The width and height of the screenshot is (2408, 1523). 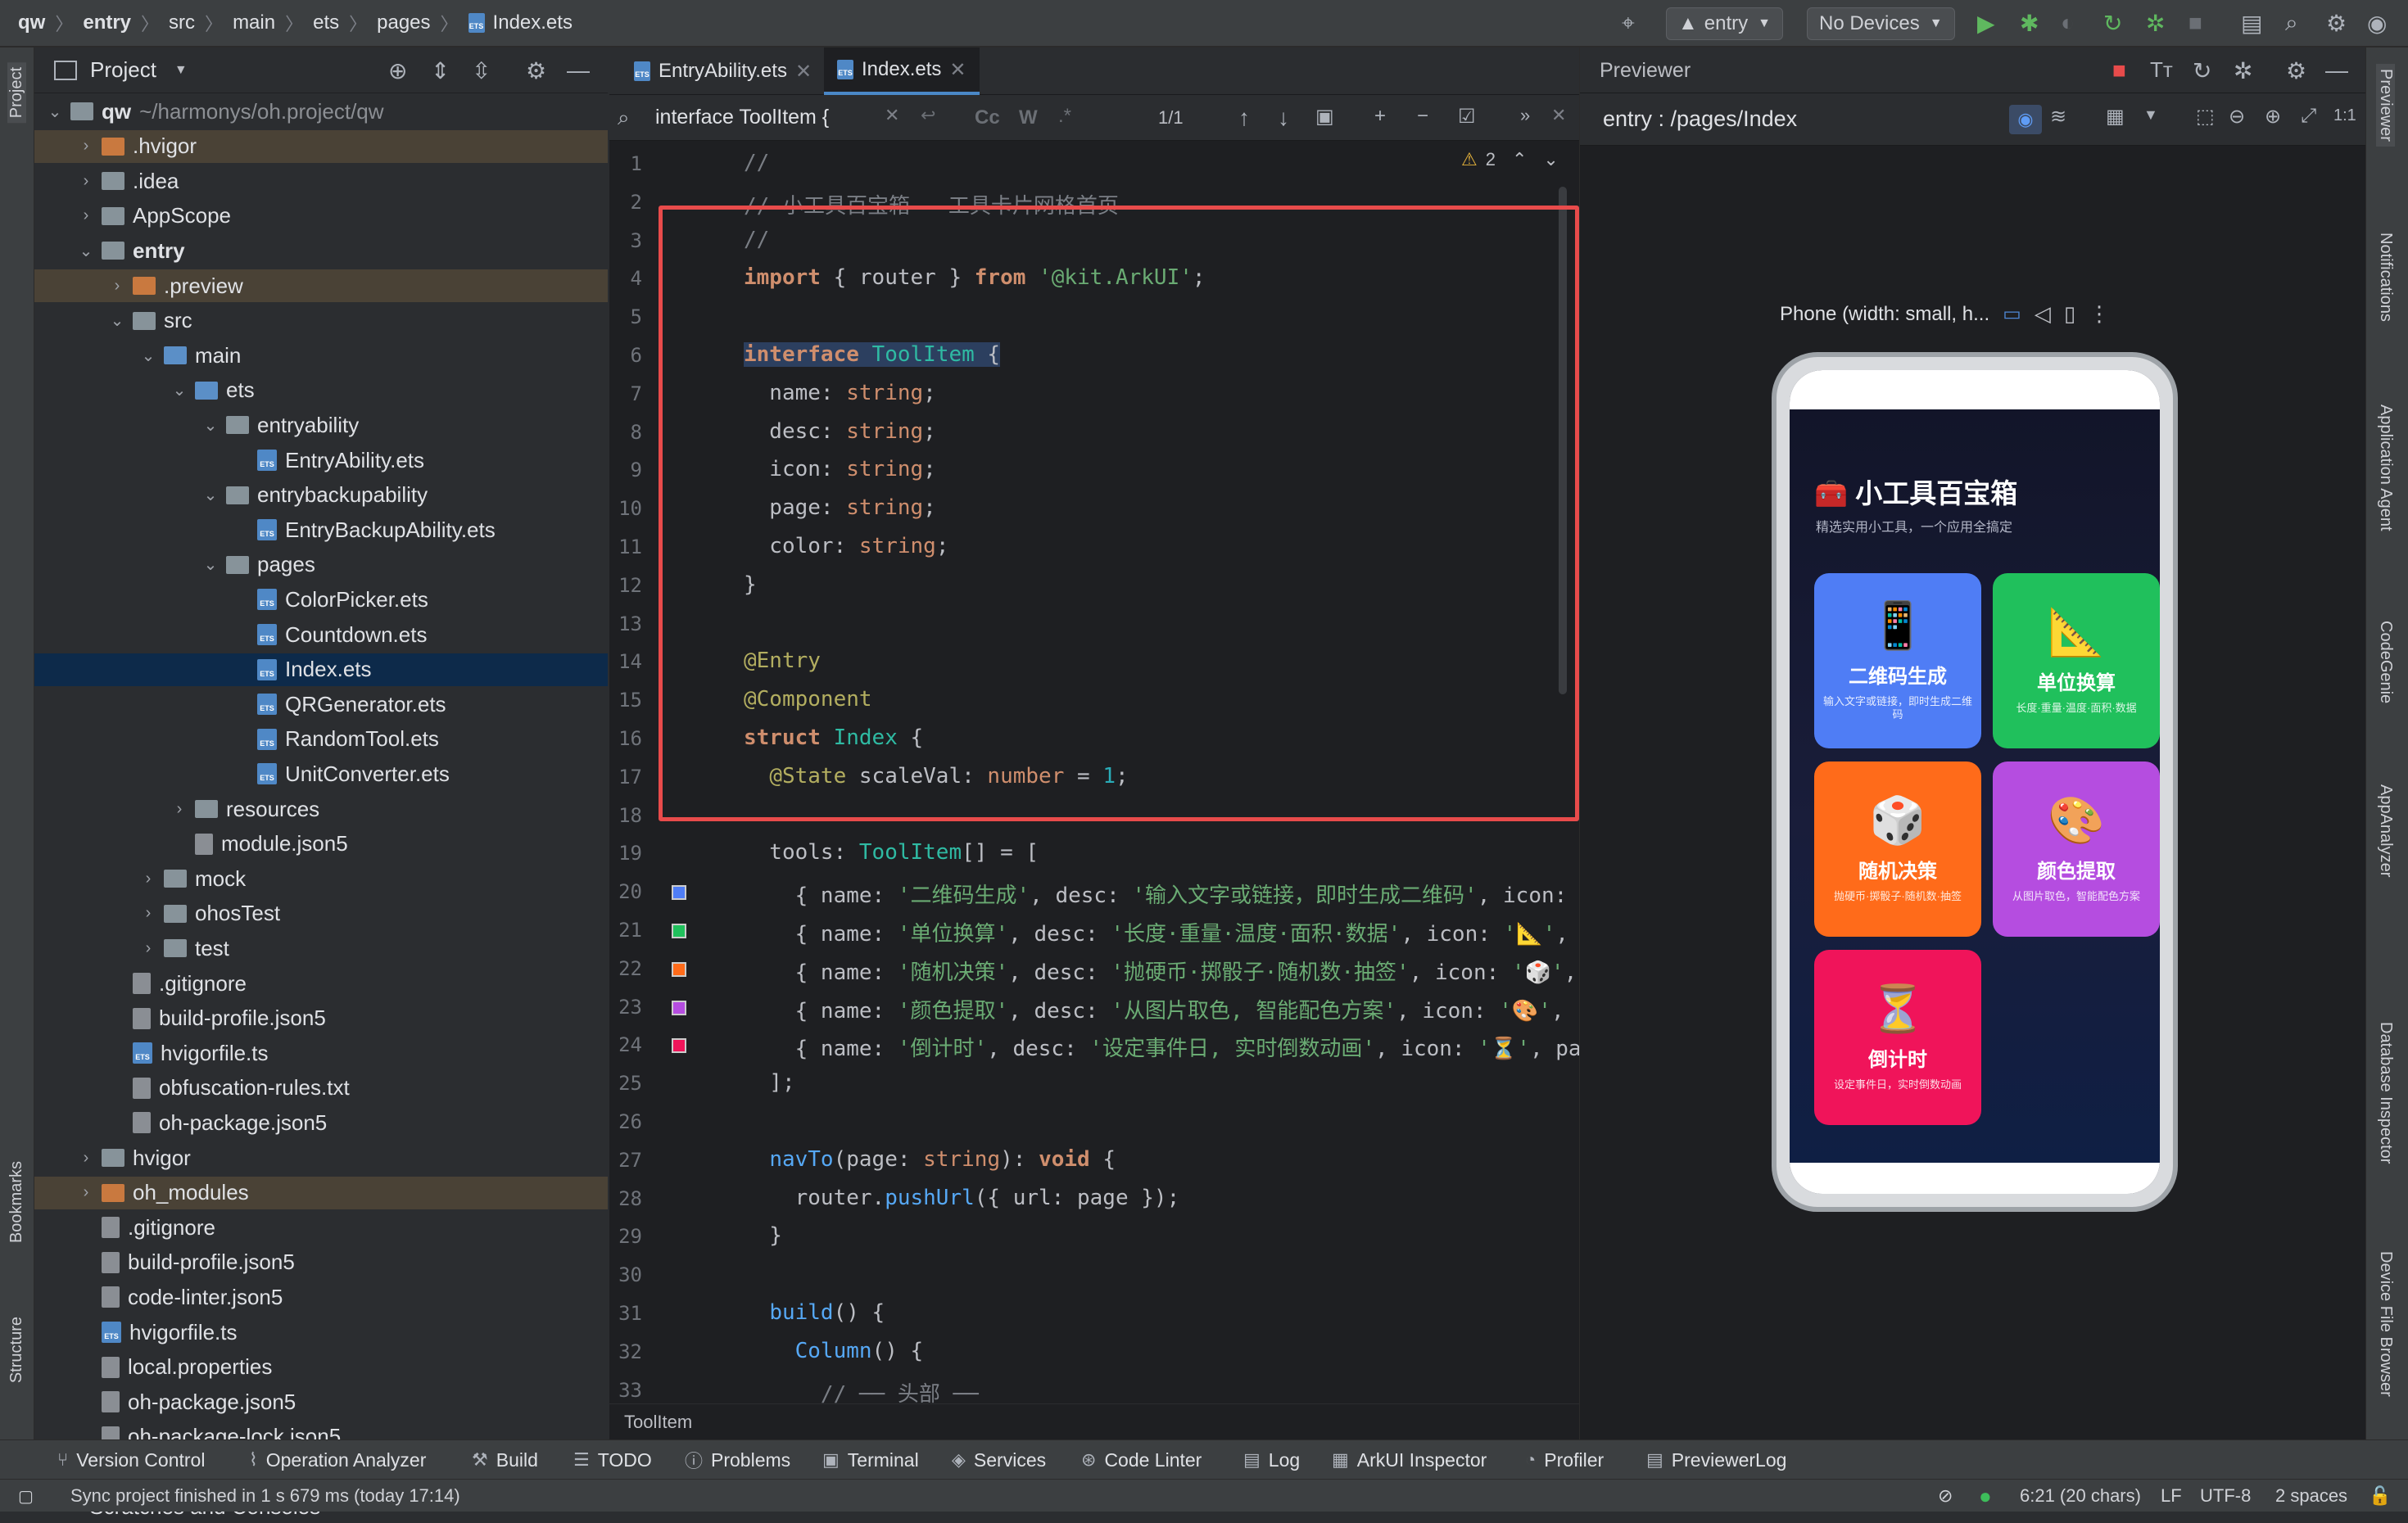 I want to click on tree-item: › .preview, so click(x=321, y=285).